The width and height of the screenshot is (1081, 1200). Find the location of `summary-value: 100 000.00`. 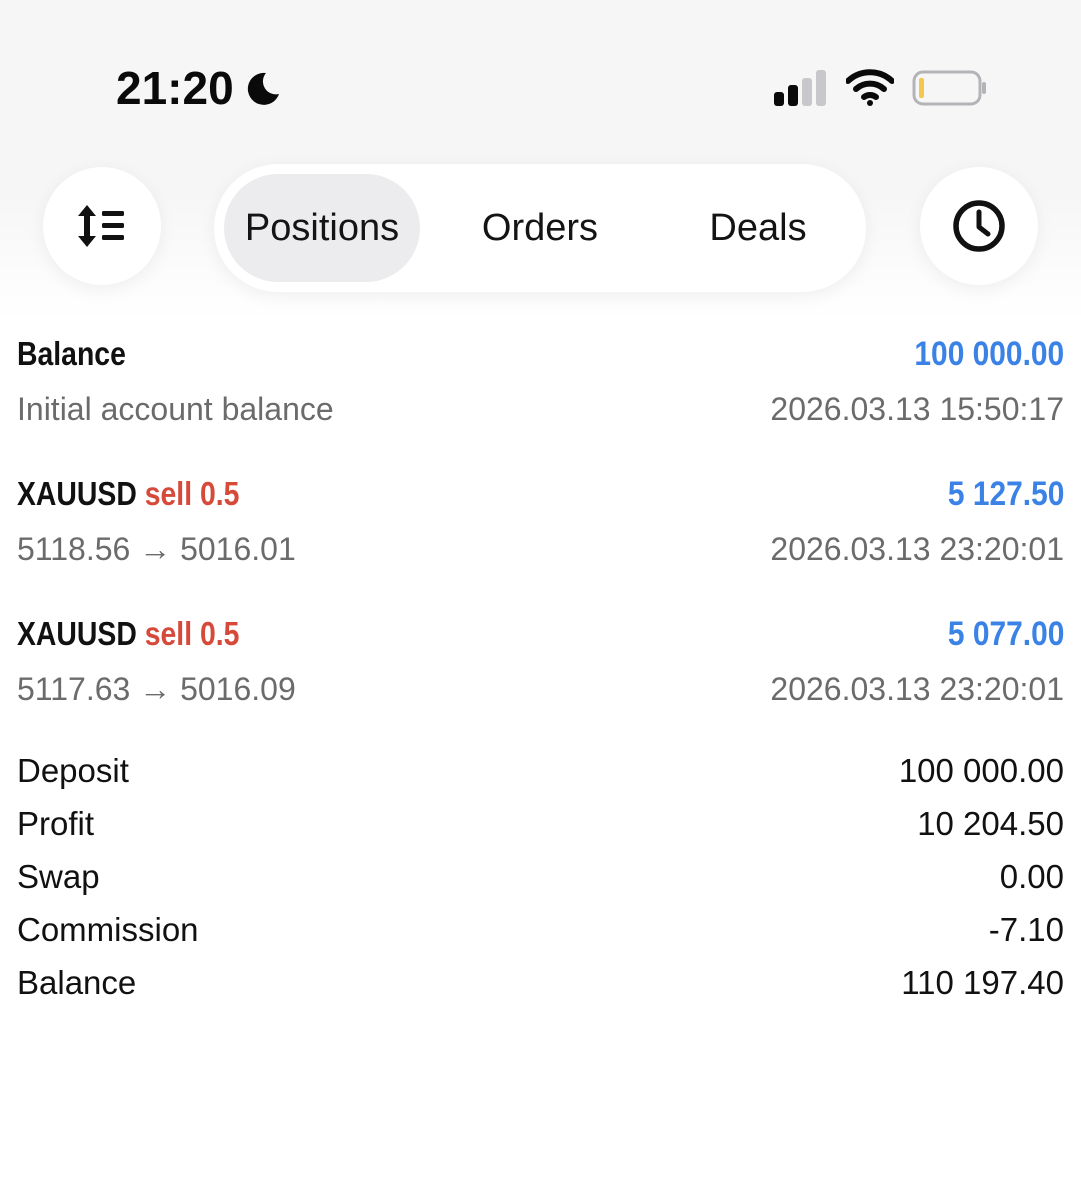

summary-value: 100 000.00 is located at coordinates (981, 770).